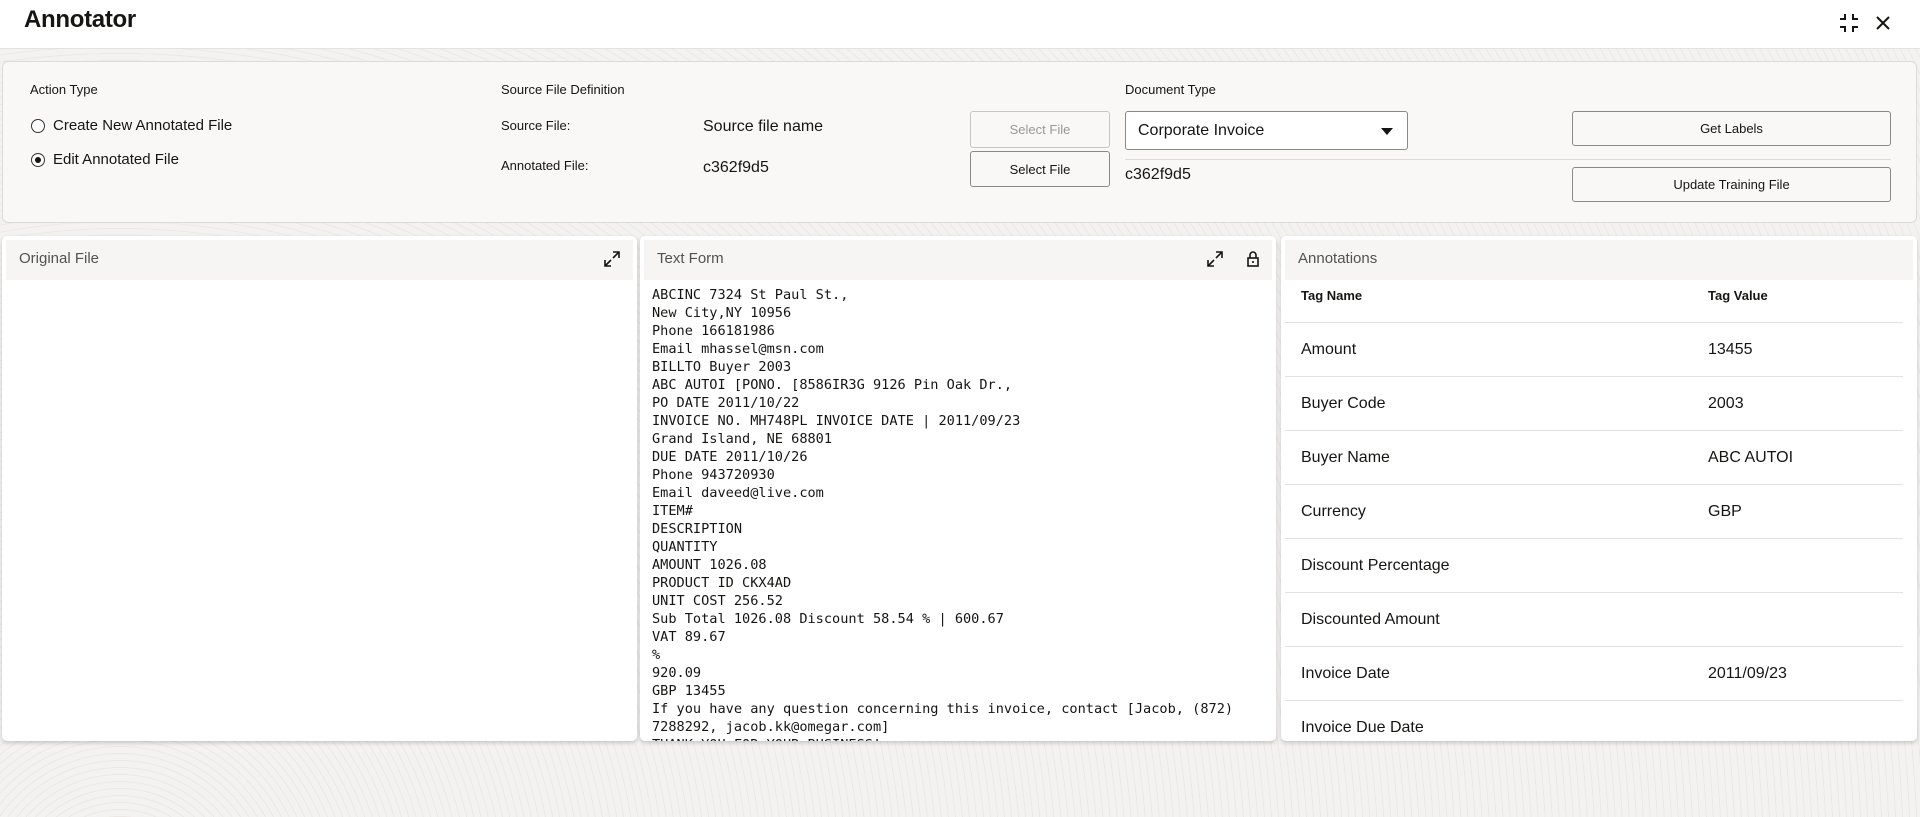 Image resolution: width=1920 pixels, height=817 pixels. What do you see at coordinates (1333, 511) in the screenshot?
I see `tag-name: Currency` at bounding box center [1333, 511].